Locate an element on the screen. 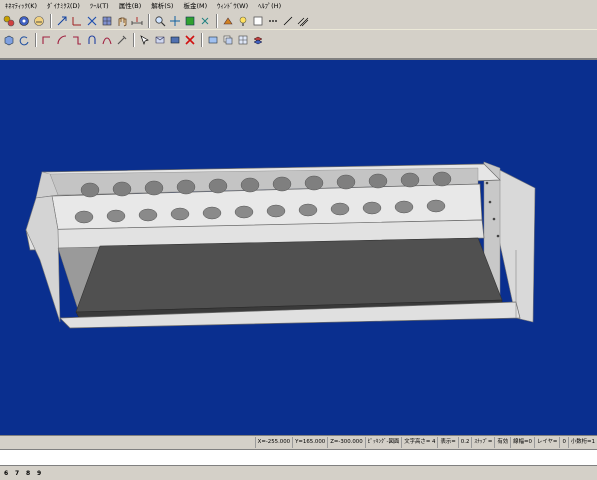 The height and width of the screenshot is (480, 597). menu-tools: ﾂｰﾙ(T) is located at coordinates (99, 6).